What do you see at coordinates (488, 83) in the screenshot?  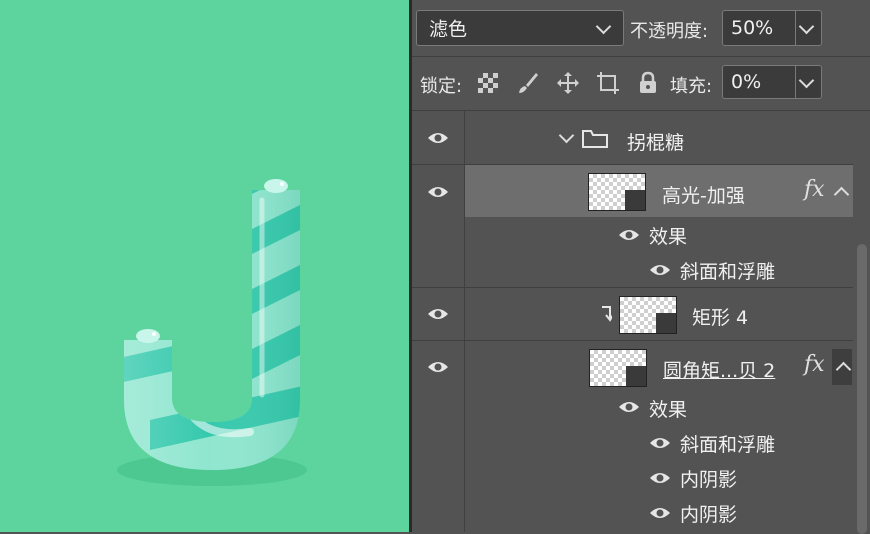 I see `lock-transparent-pixels-icon` at bounding box center [488, 83].